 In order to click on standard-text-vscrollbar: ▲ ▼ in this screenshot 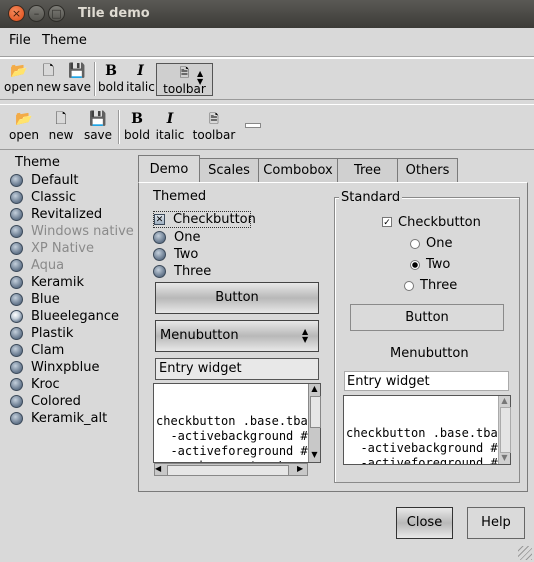, I will do `click(504, 430)`.